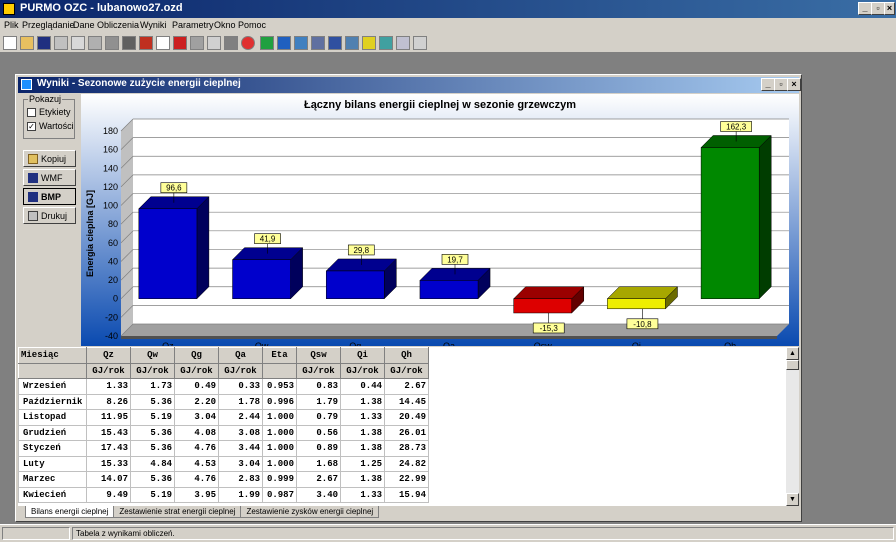  I want to click on close-icon: ×, so click(889, 8).